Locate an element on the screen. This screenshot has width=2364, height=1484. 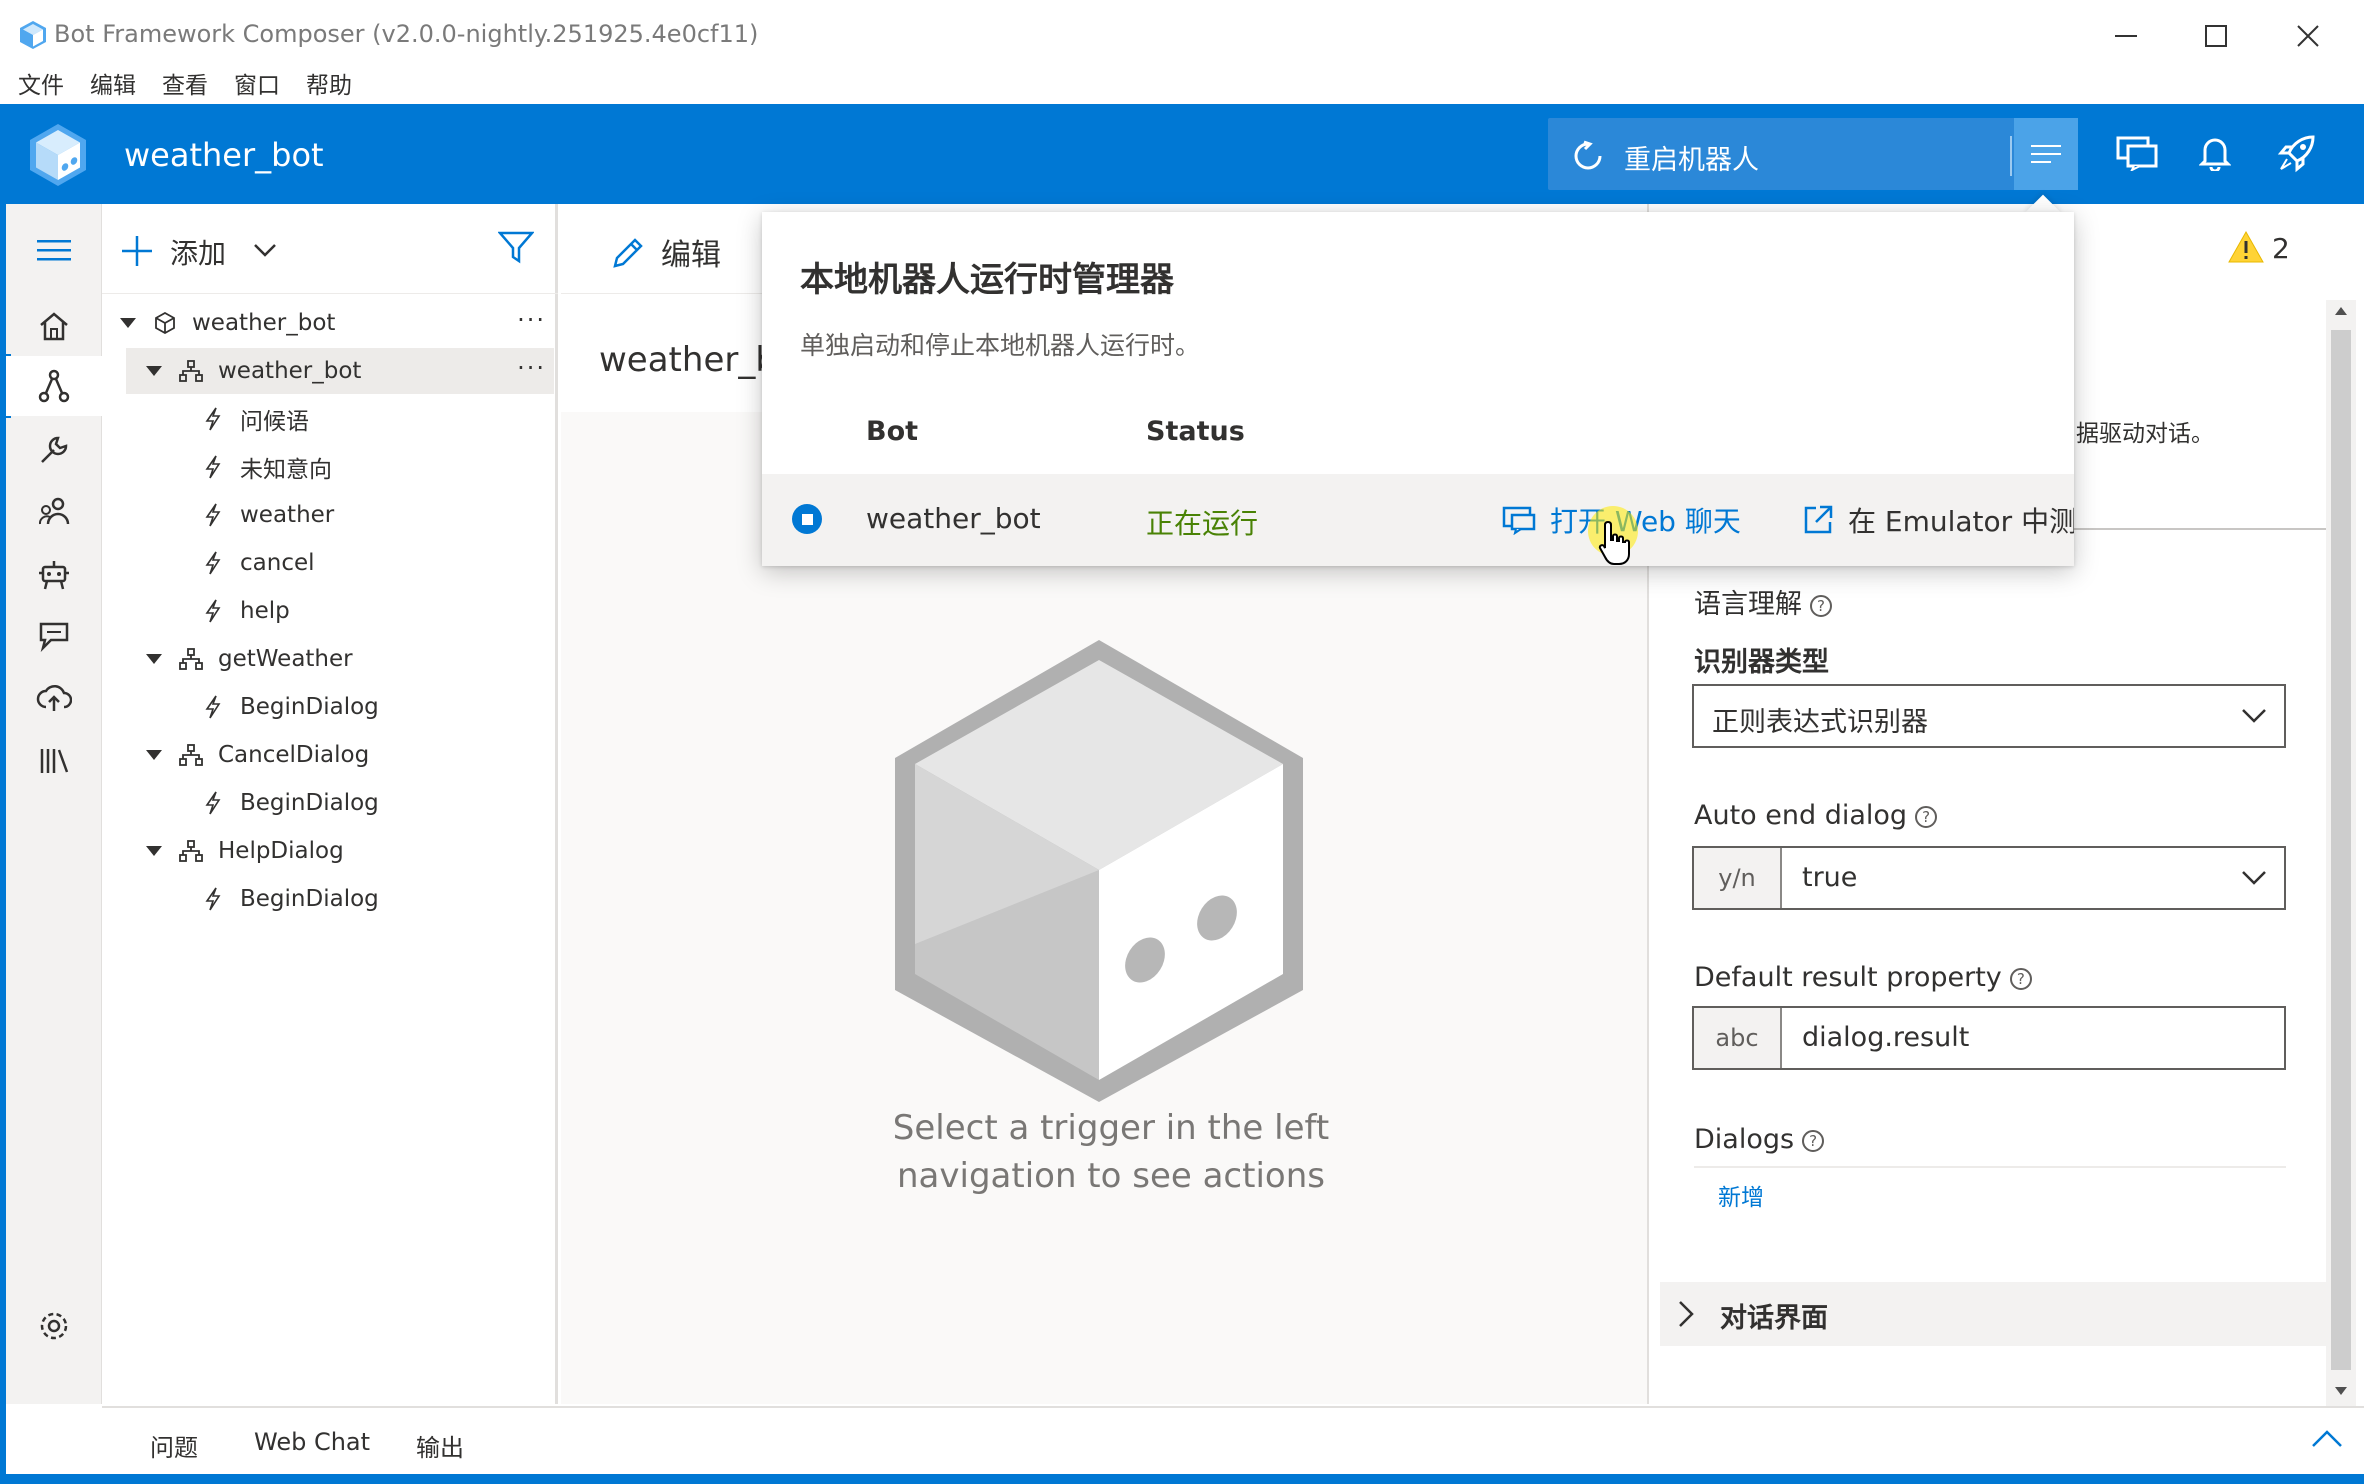
nav-publish is located at coordinates (54, 698).